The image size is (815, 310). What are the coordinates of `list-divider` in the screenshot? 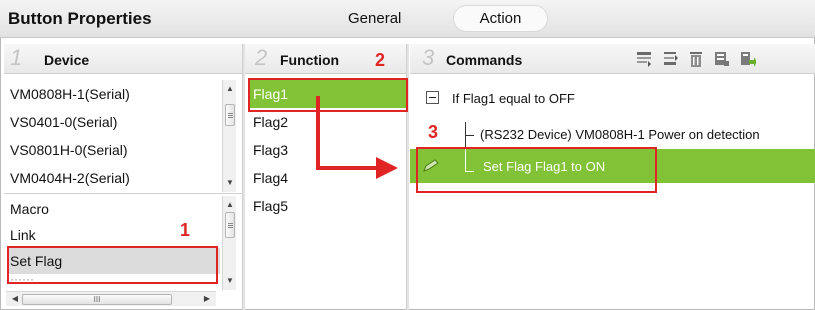 It's located at (123, 193).